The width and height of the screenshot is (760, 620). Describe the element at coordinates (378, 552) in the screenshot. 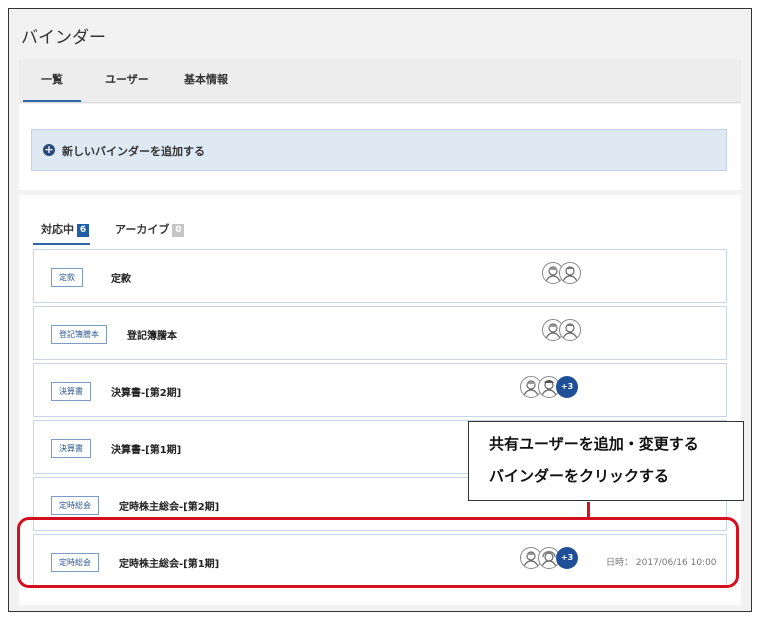

I see `highlight-frame` at that location.